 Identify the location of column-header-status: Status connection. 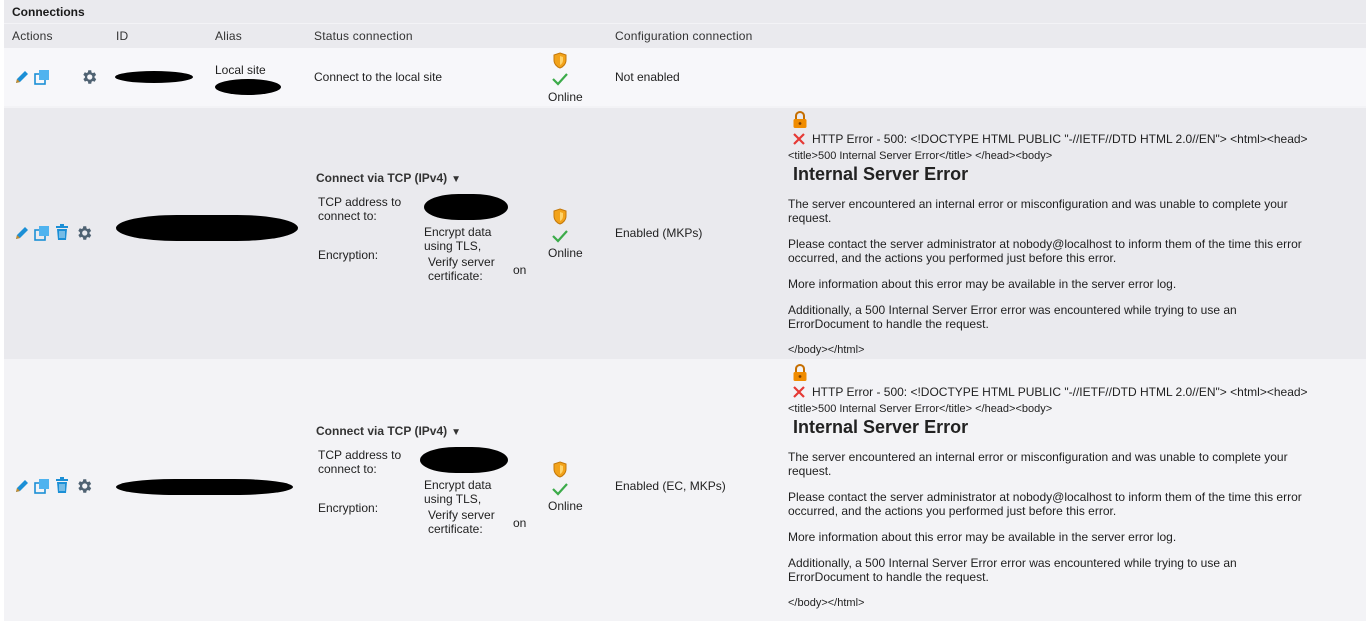
(363, 36).